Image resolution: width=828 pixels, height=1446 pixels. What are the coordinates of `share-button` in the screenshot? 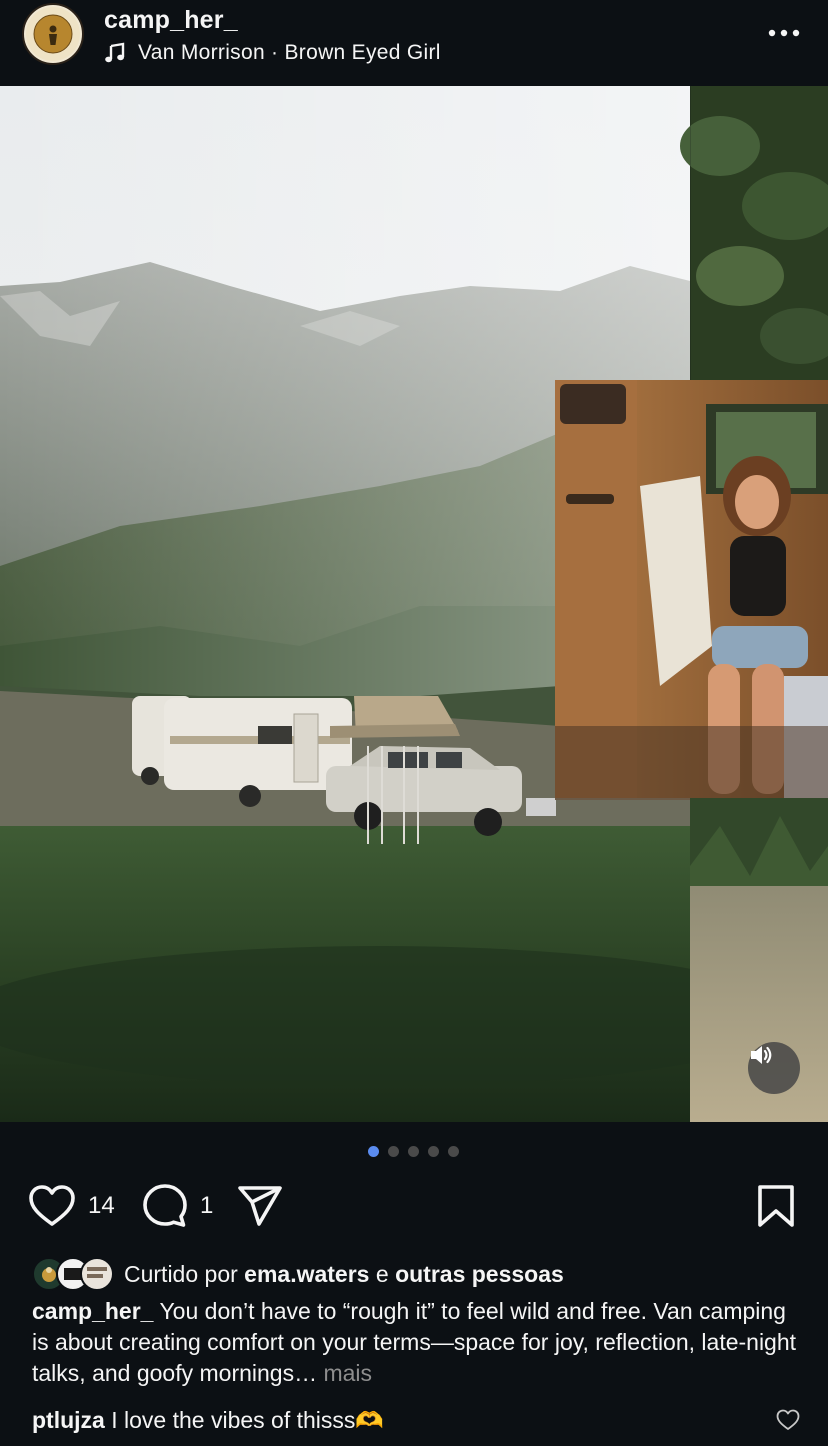 It's located at (260, 1206).